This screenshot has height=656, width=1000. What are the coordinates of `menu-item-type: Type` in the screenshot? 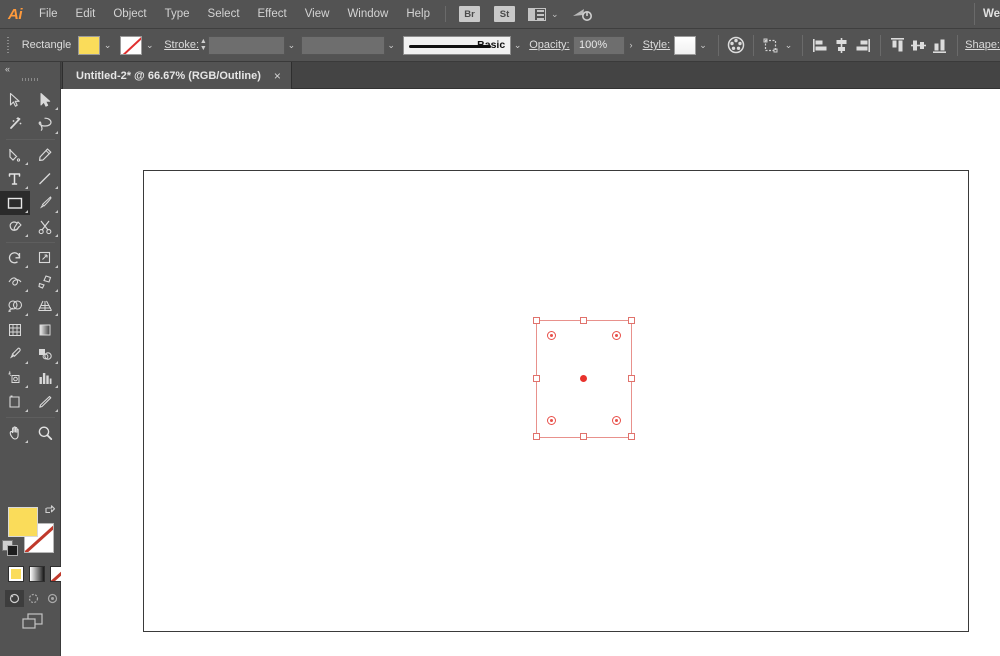 It's located at (177, 14).